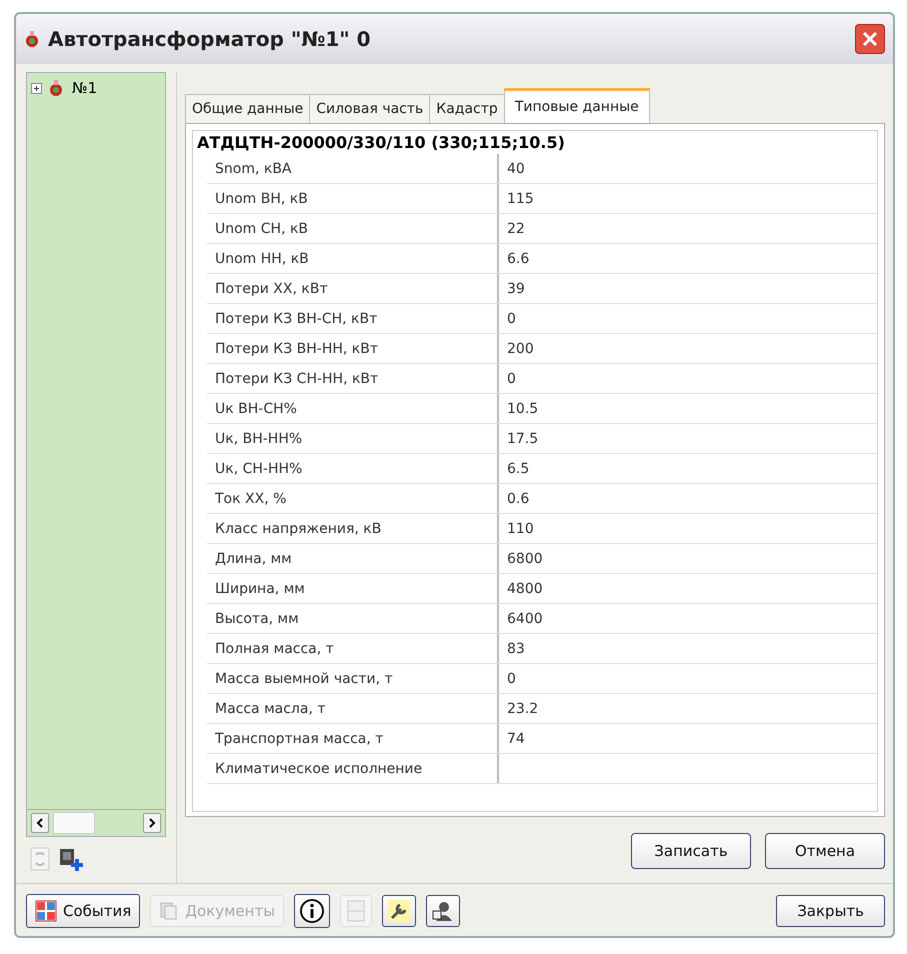 This screenshot has width=907, height=954. What do you see at coordinates (691, 851) in the screenshot?
I see `form-button: Записать` at bounding box center [691, 851].